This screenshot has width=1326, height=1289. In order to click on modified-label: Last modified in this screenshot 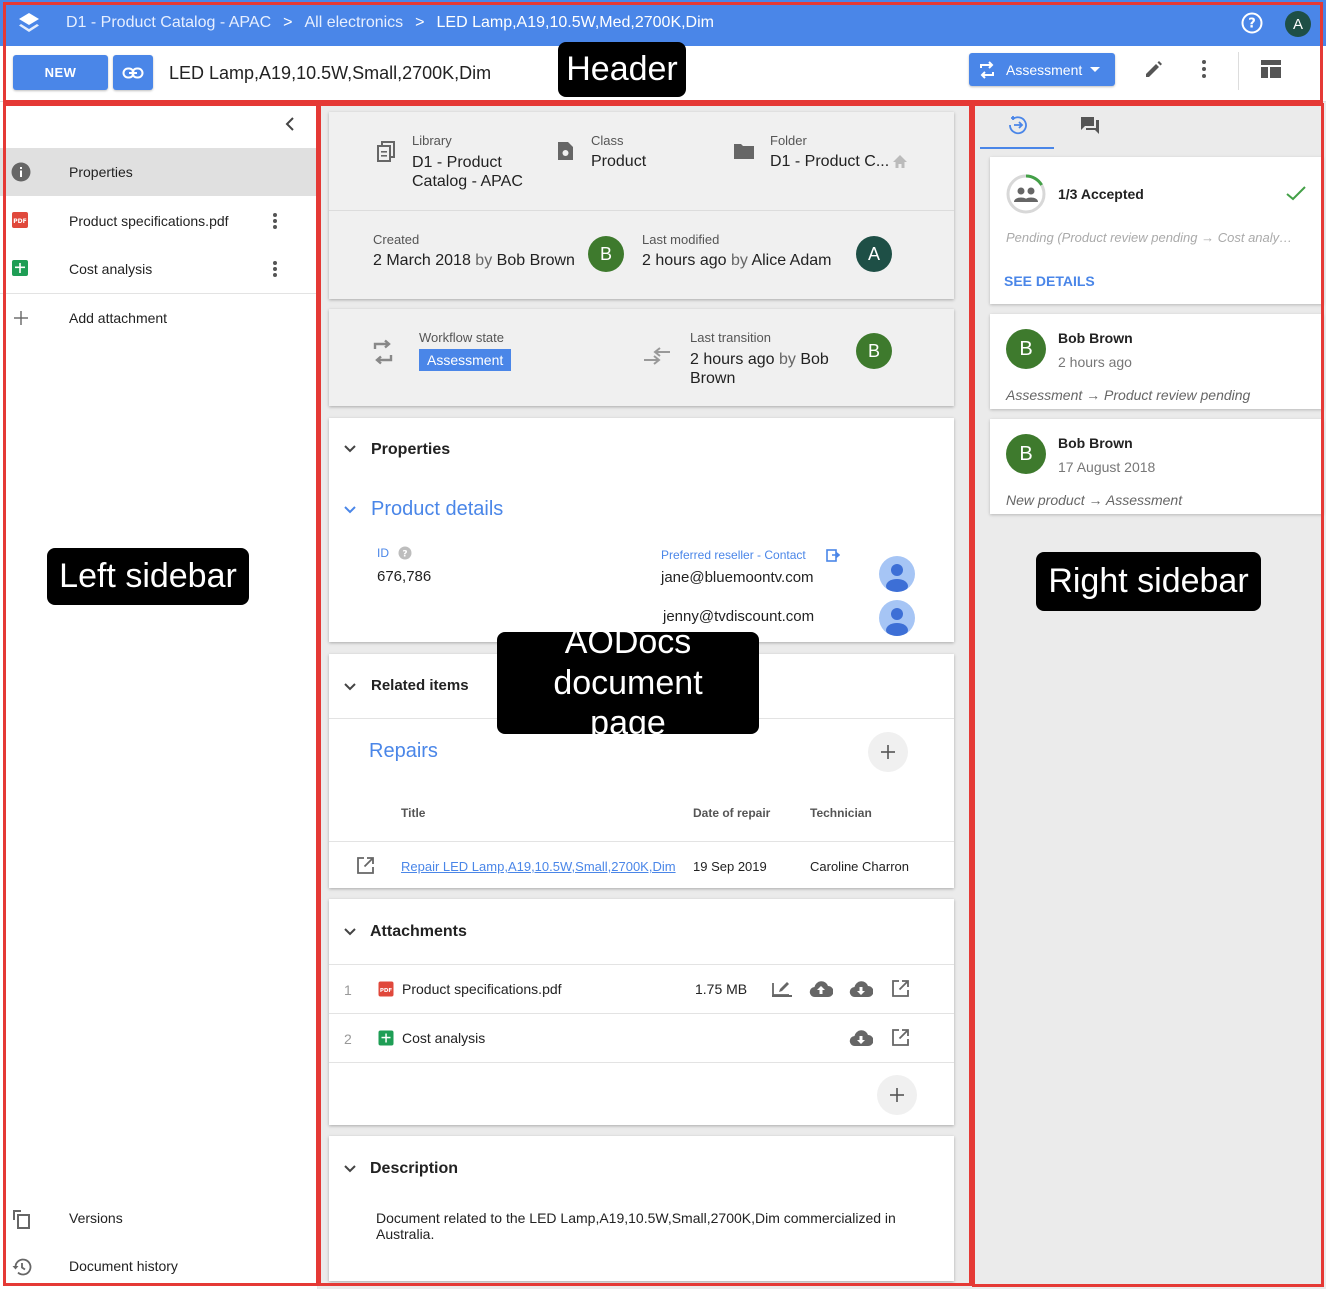, I will do `click(681, 239)`.